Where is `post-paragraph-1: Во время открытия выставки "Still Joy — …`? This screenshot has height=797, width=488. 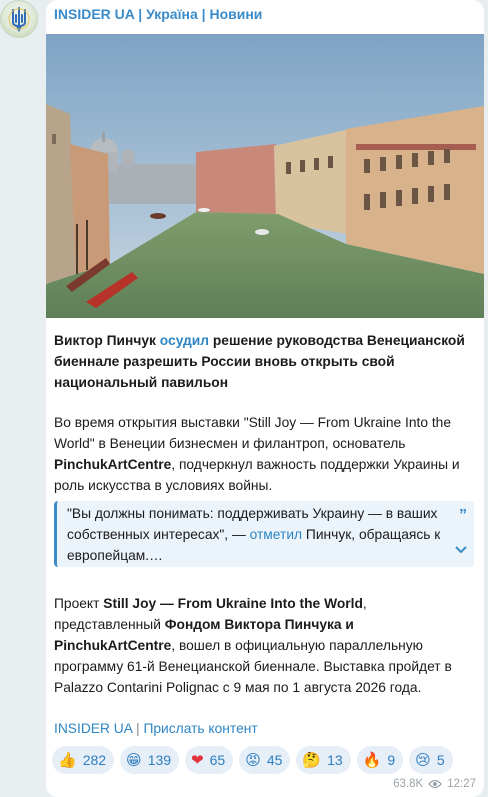
post-paragraph-1: Во время открытия выставки "Still Joy — … is located at coordinates (257, 454).